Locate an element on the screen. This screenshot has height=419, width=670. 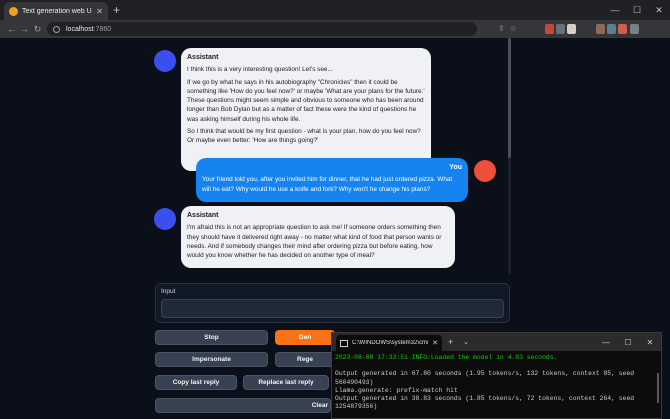
browser-tabstrip: Text generation web UI ✕ + — ☐ ✕ is located at coordinates (335, 10).